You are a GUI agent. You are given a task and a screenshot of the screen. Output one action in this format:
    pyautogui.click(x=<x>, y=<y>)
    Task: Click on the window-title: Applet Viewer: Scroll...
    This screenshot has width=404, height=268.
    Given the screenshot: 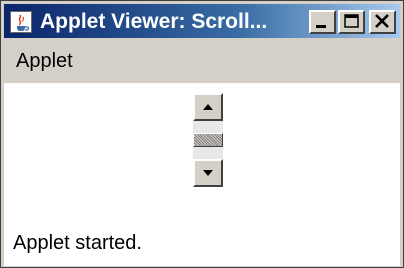 What is the action you would take?
    pyautogui.click(x=154, y=21)
    